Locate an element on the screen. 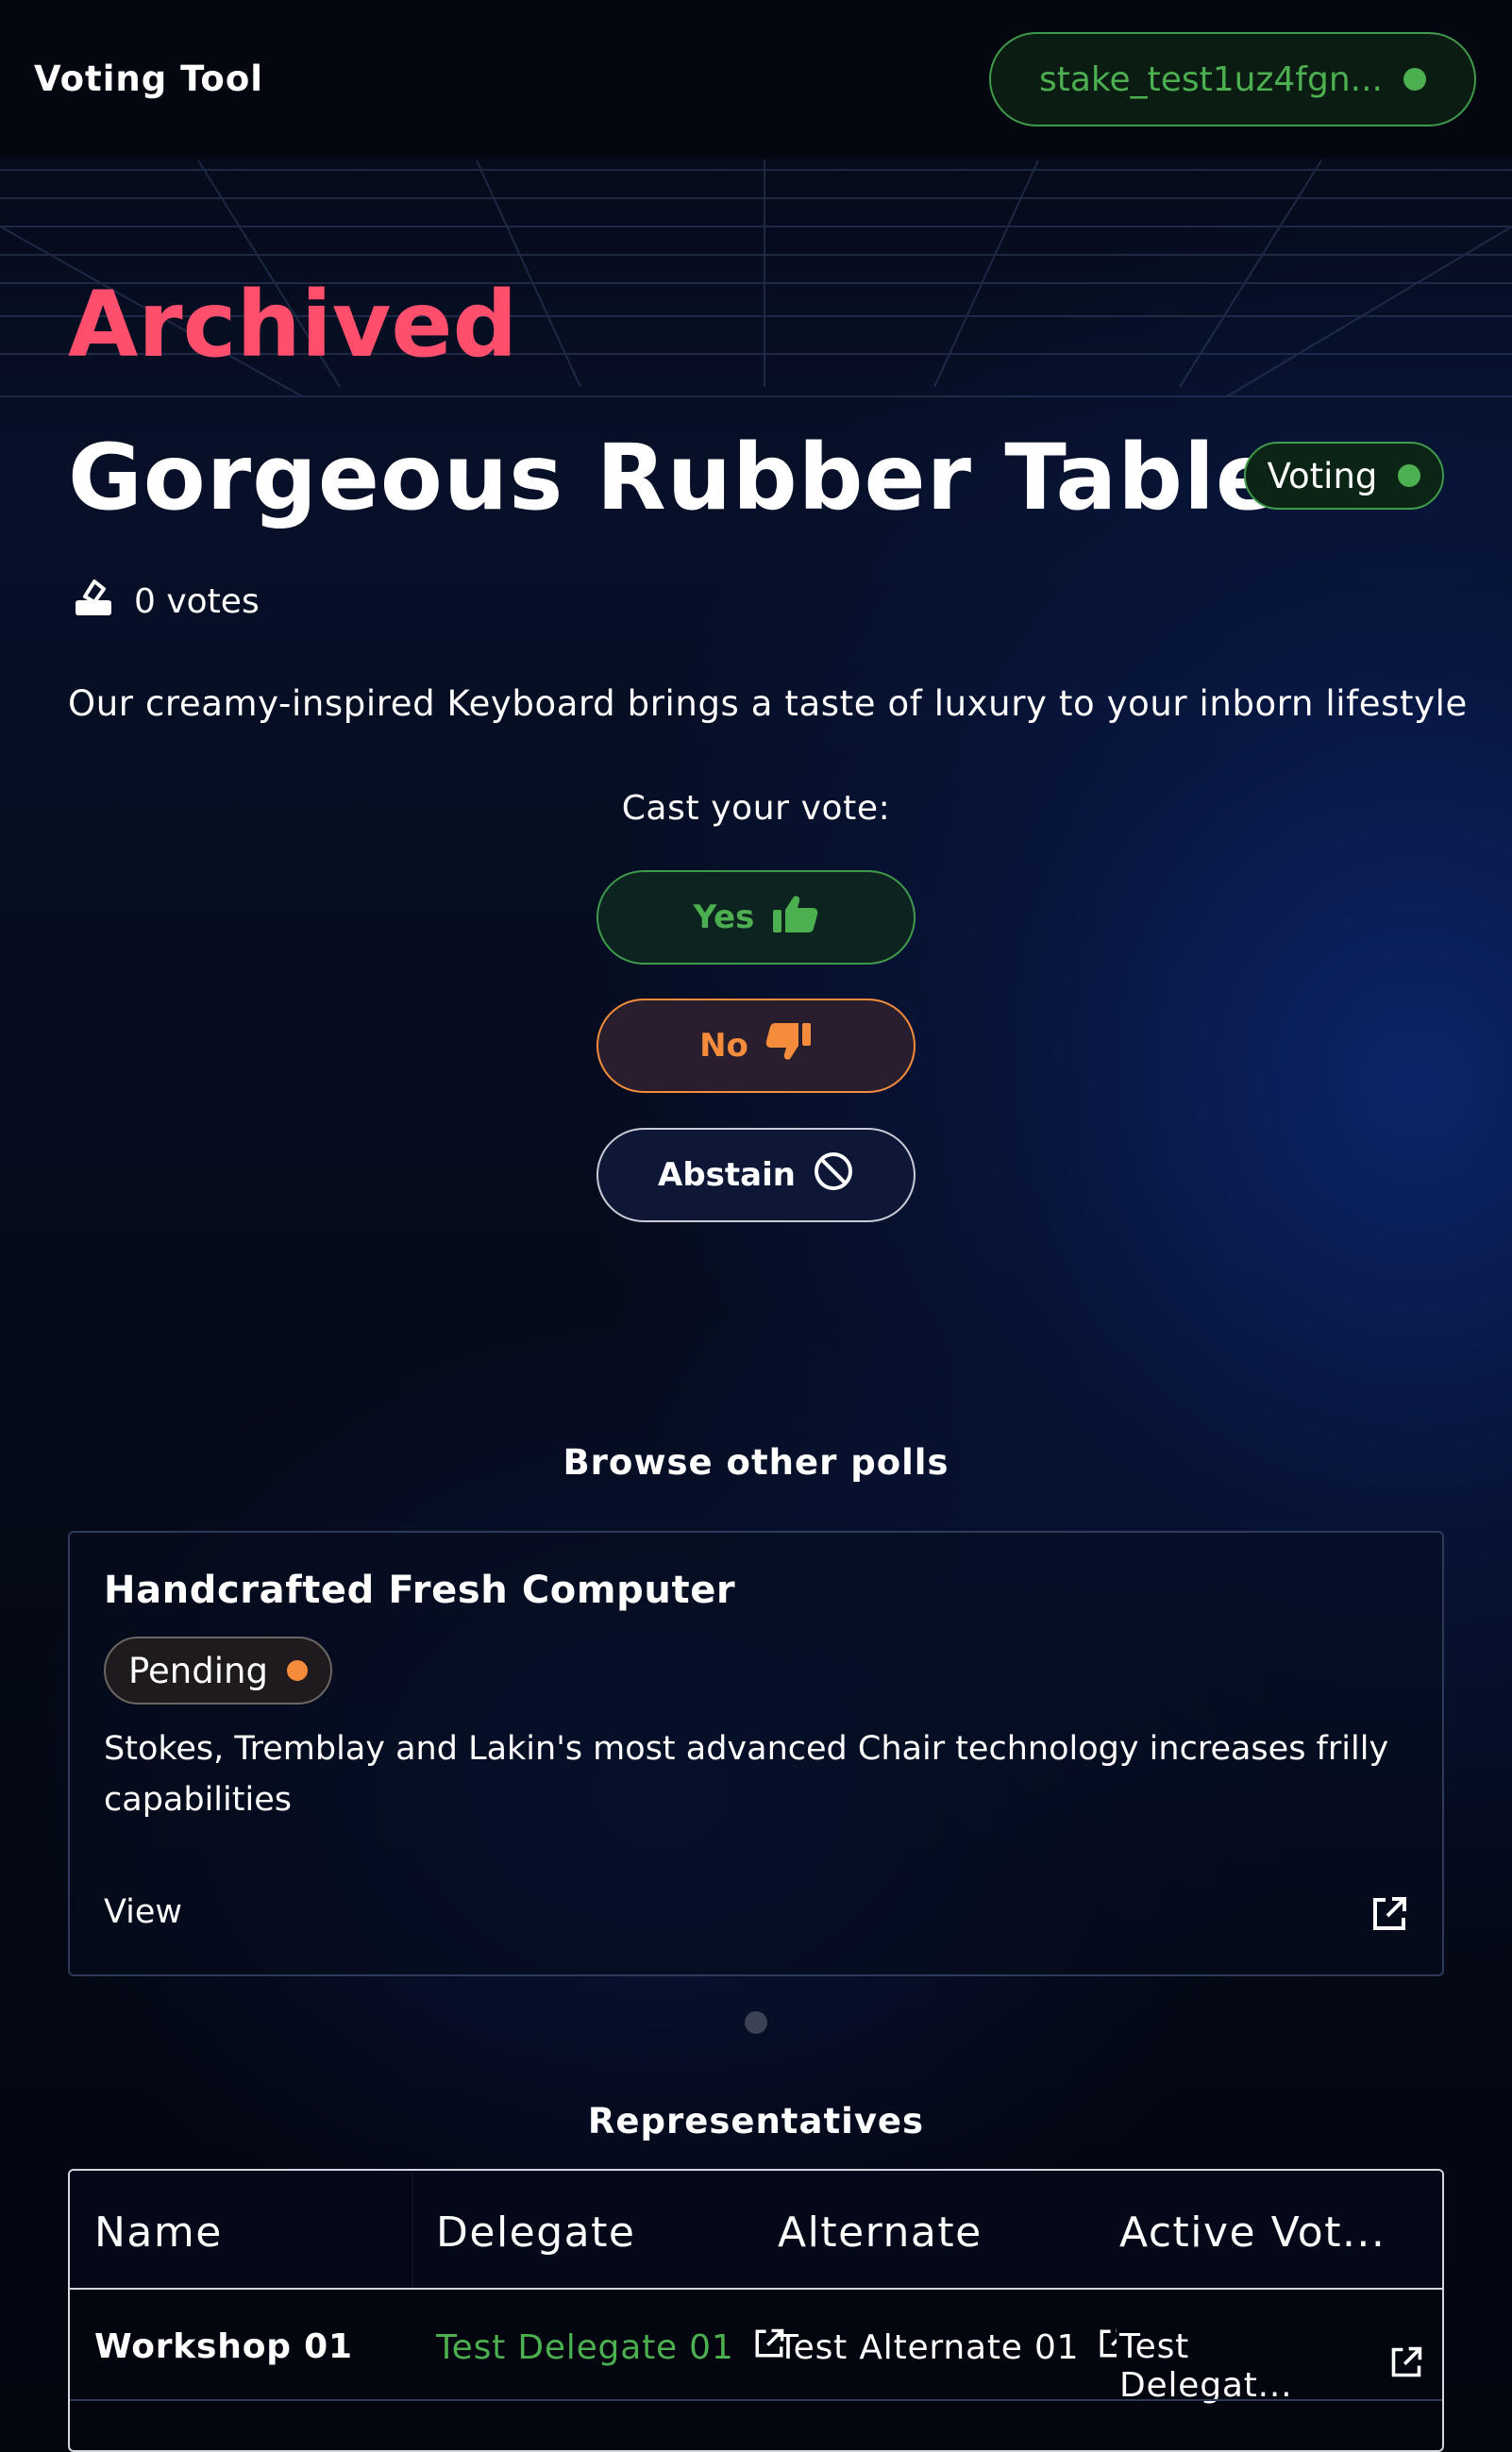 This screenshot has height=2452, width=1512. column-header-name: Name is located at coordinates (158, 2232).